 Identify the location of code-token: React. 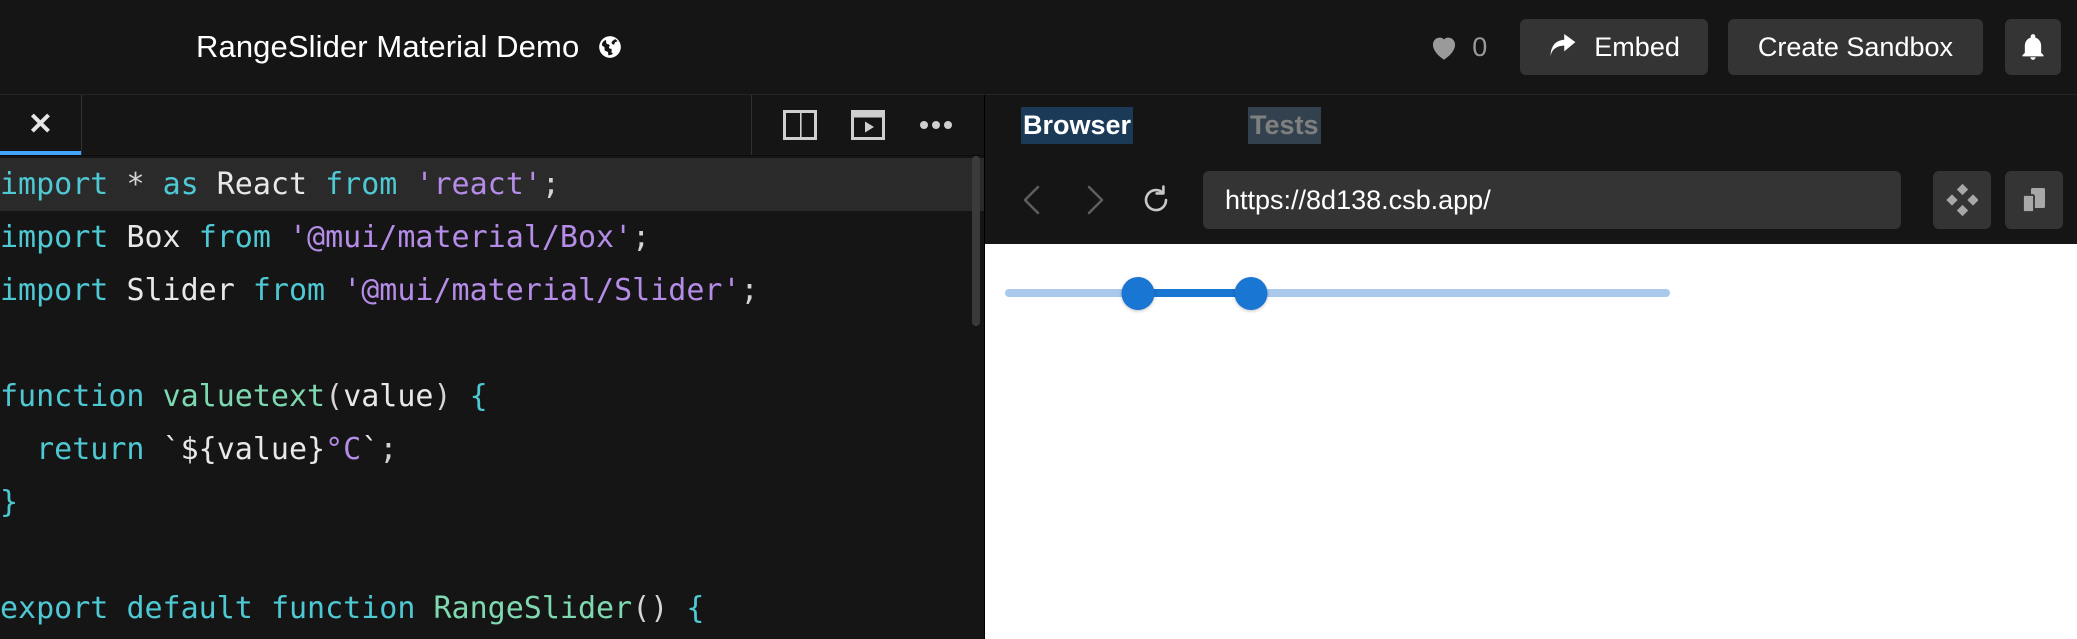
(262, 184).